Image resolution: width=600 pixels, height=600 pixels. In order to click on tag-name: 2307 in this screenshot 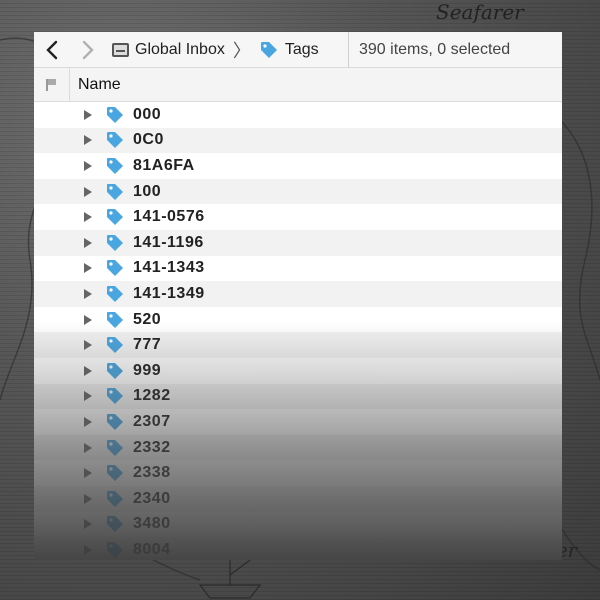, I will do `click(152, 421)`.